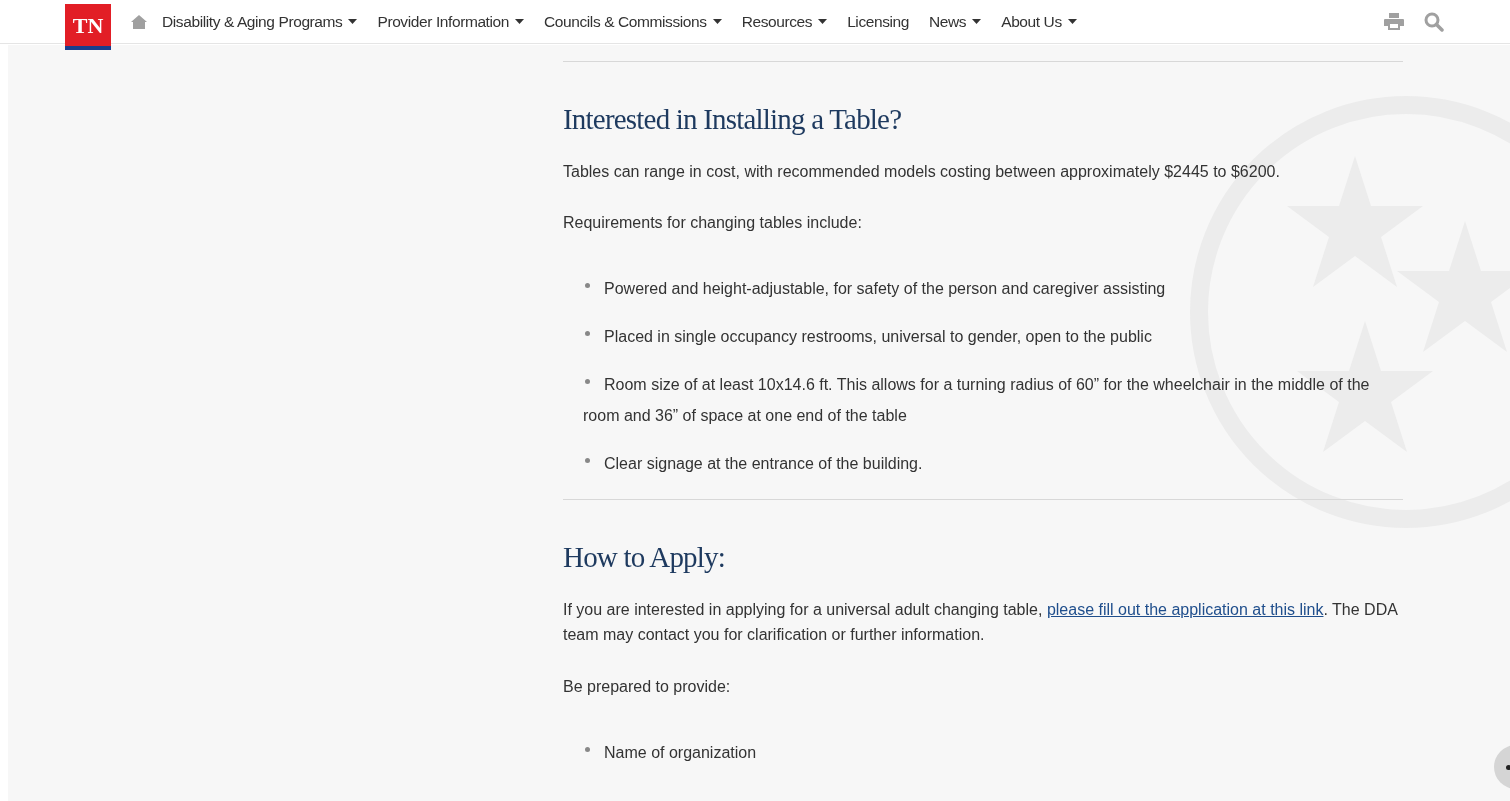  Describe the element at coordinates (878, 21) in the screenshot. I see `nav-menu-item: Licensing` at that location.